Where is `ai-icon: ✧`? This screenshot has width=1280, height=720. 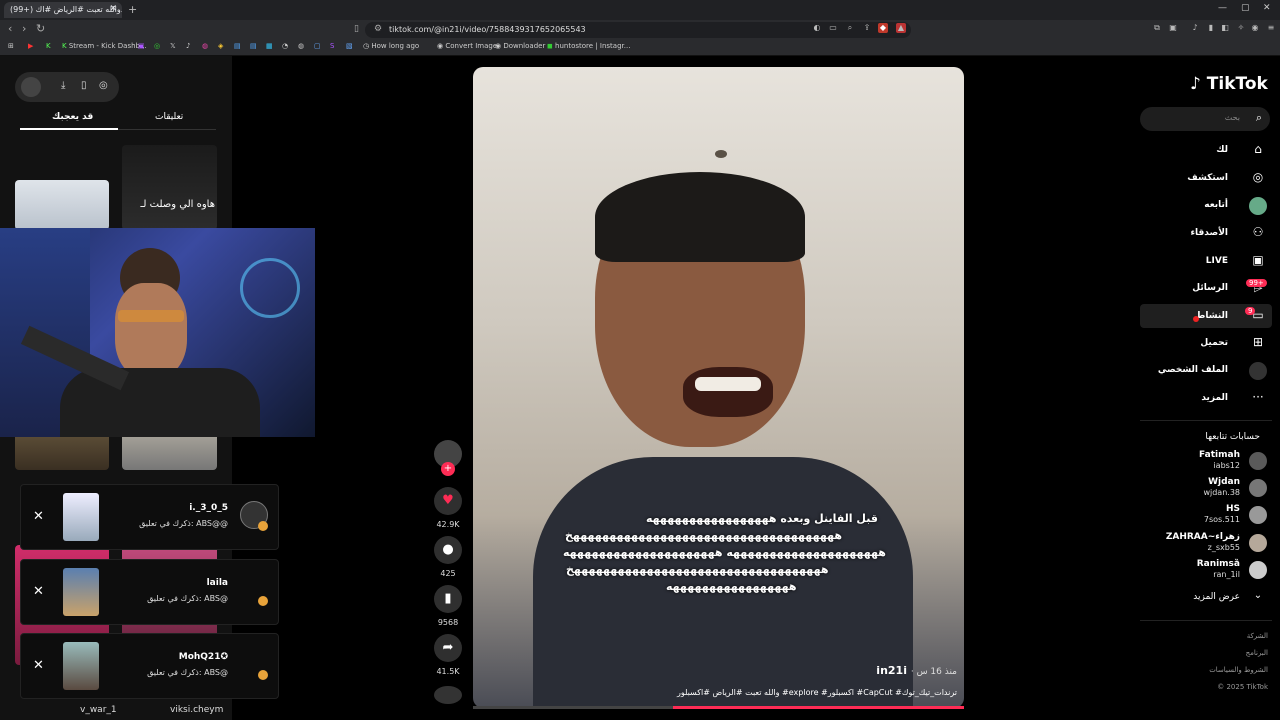
ai-icon: ✧ is located at coordinates (1241, 28).